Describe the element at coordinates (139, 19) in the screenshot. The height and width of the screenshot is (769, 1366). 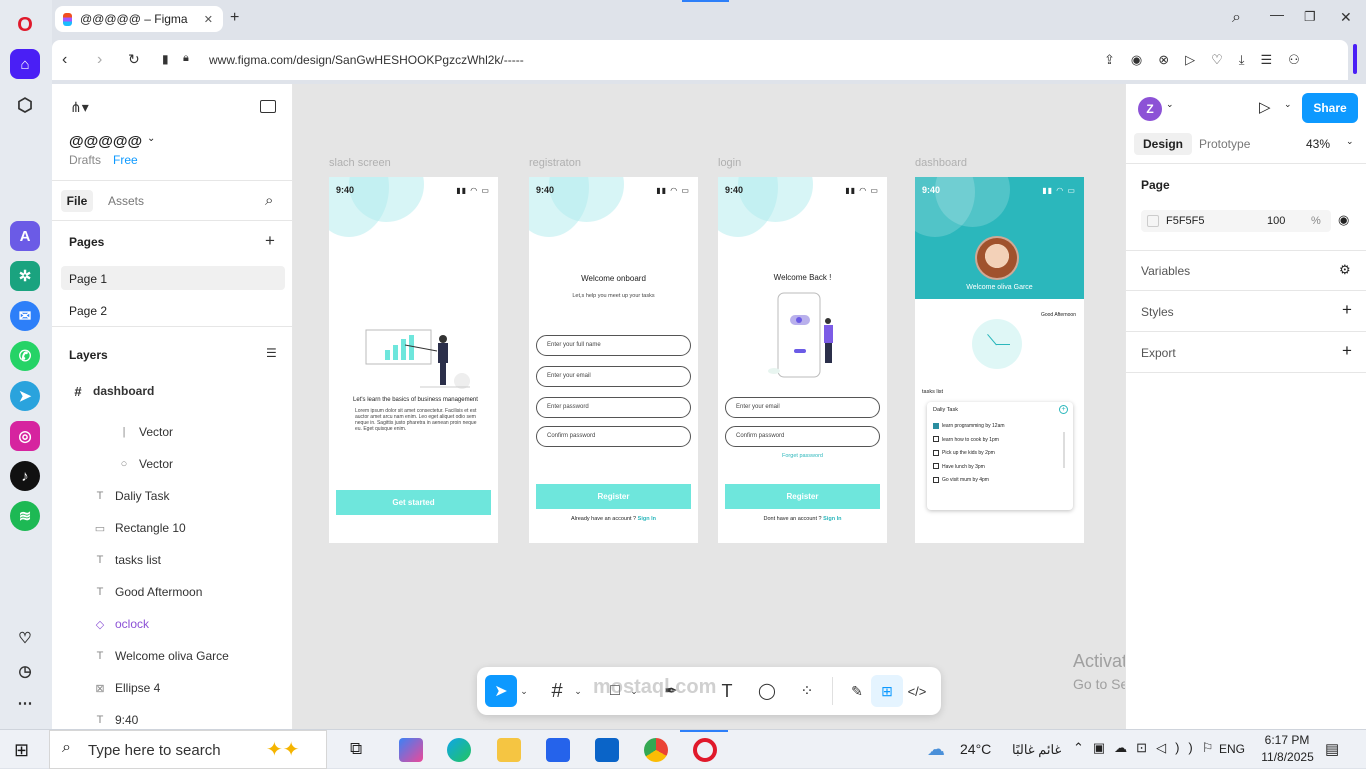
I see `browser-tab: @@@@@ – Figma ✕` at that location.